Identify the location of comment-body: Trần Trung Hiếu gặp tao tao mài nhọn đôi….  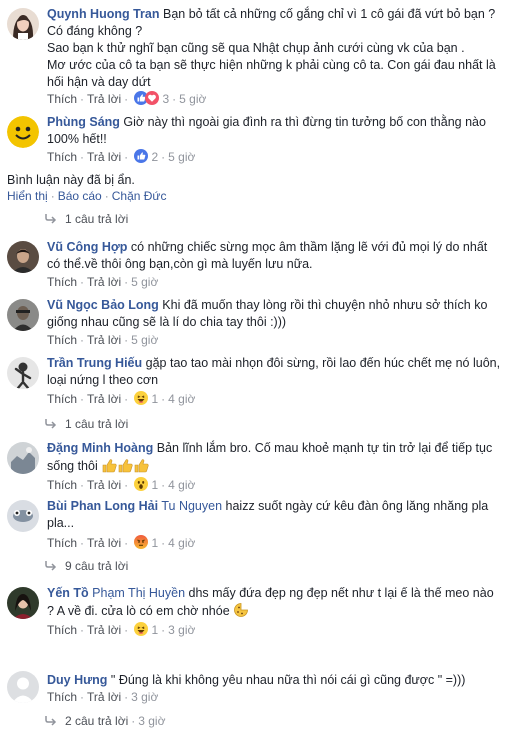
(274, 372).